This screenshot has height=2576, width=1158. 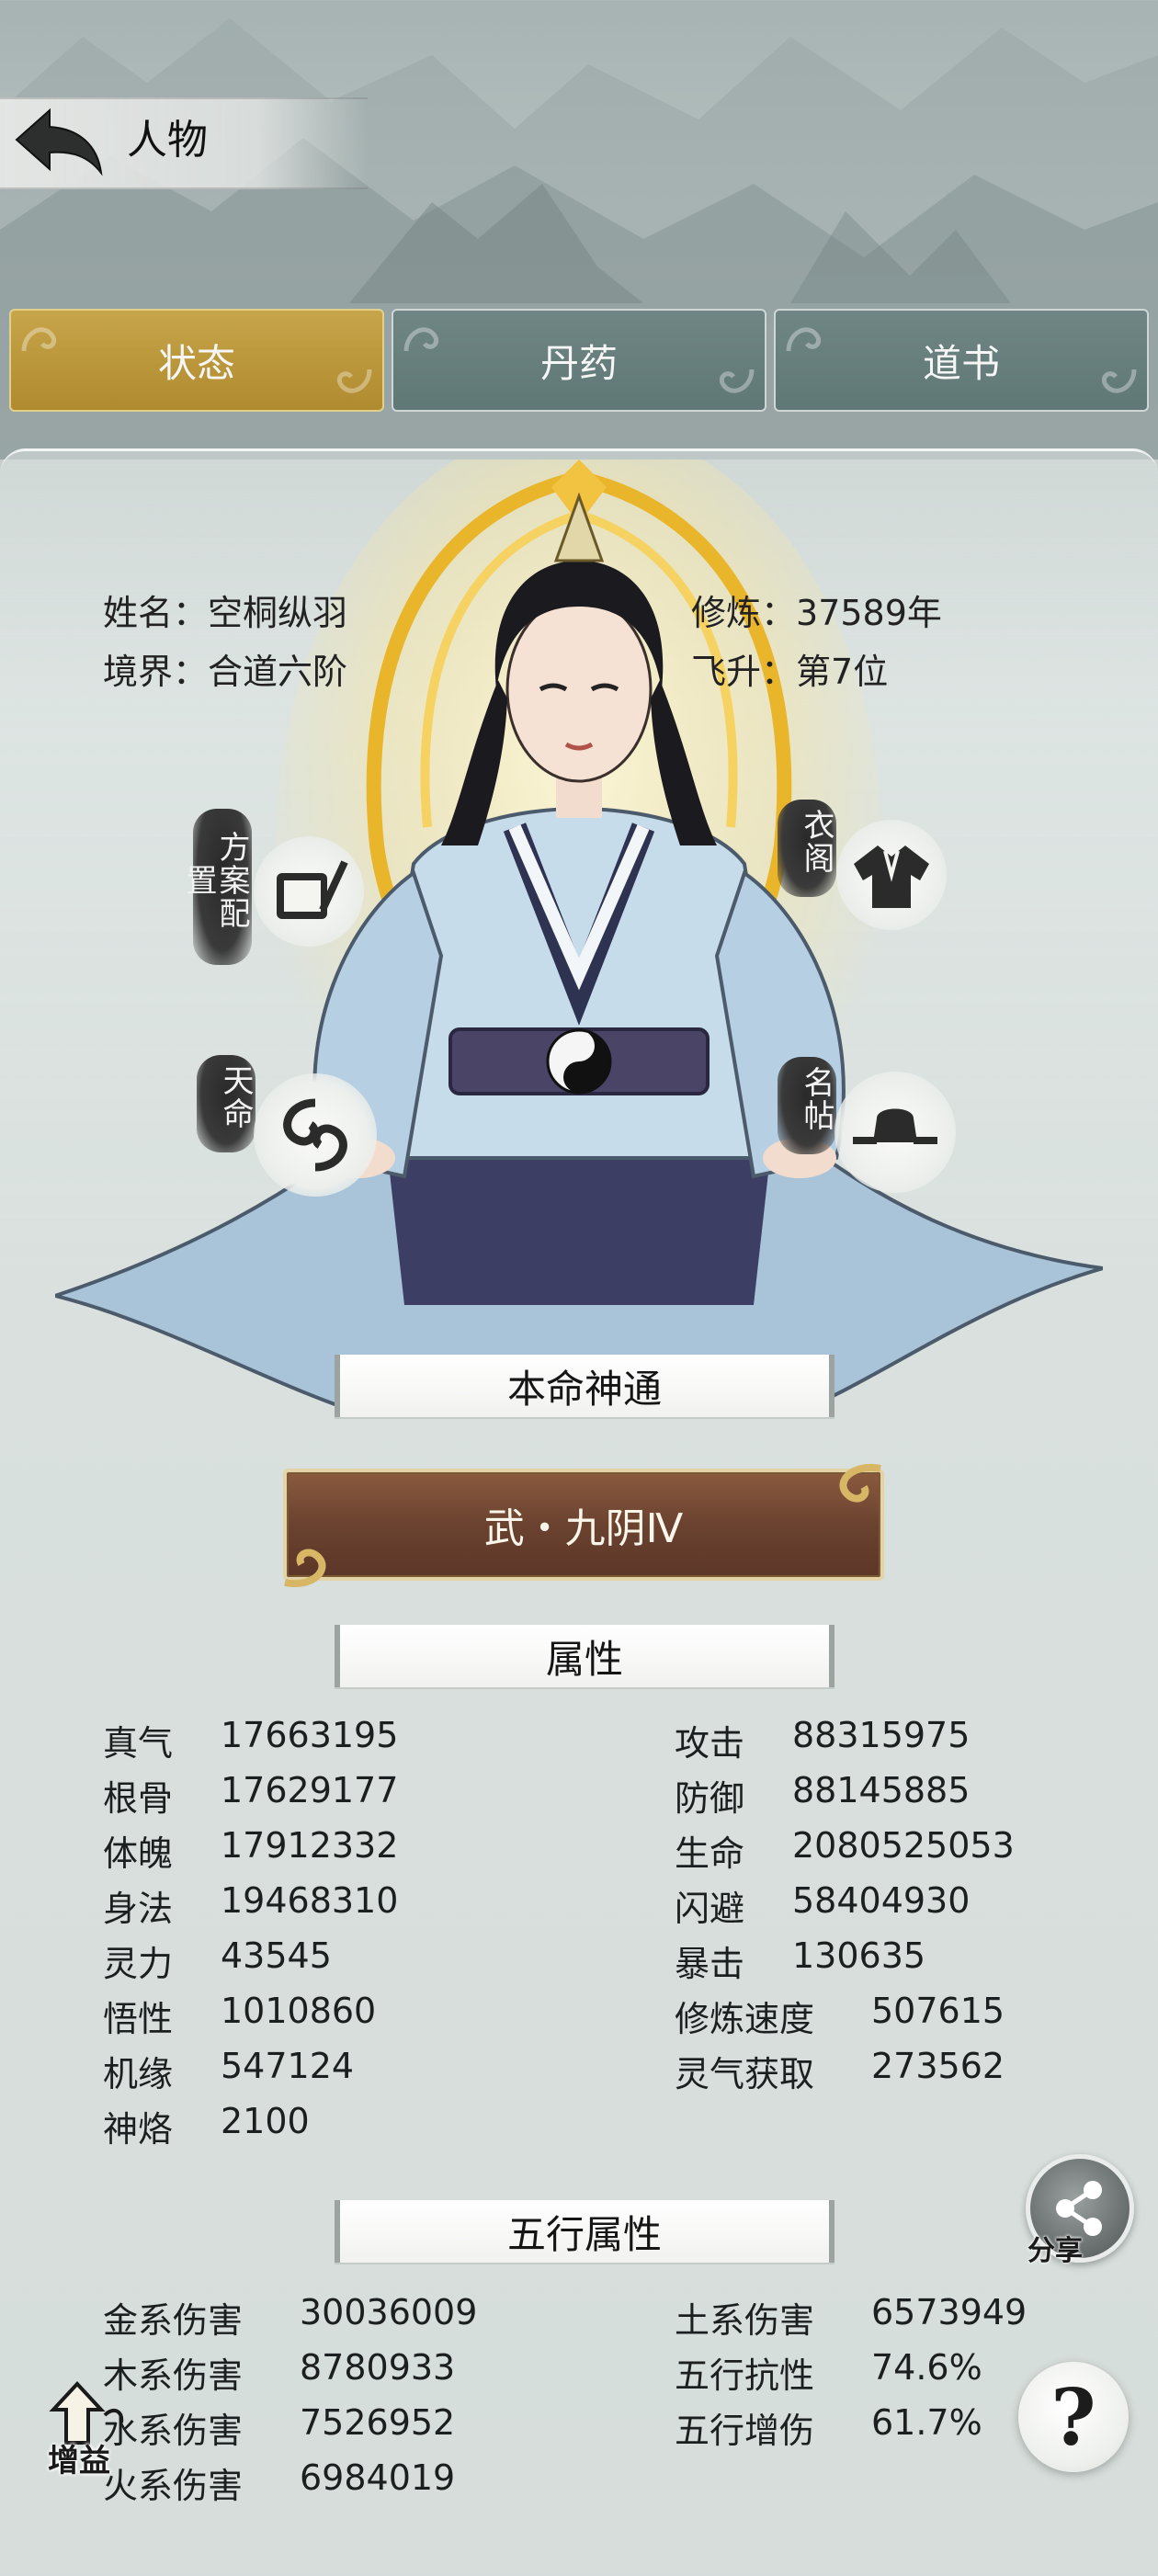 What do you see at coordinates (138, 1964) in the screenshot?
I see `stat-label: 灵力` at bounding box center [138, 1964].